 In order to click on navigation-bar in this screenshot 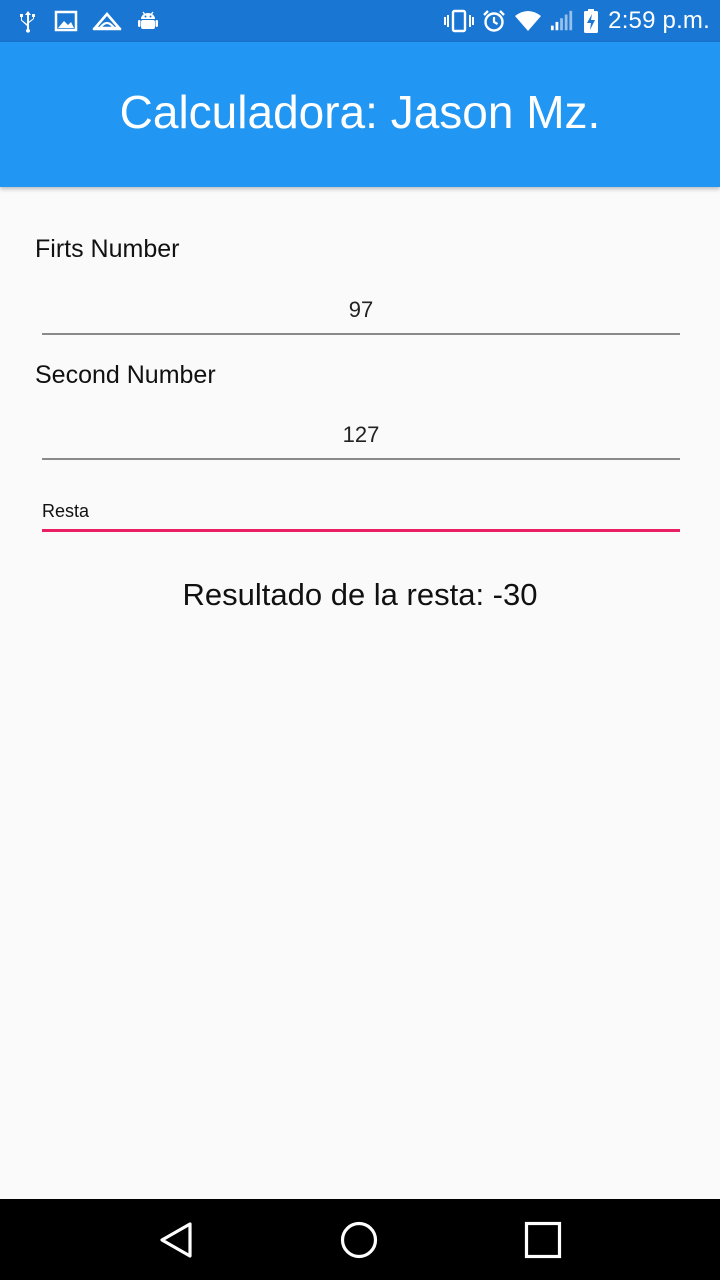, I will do `click(360, 1239)`.